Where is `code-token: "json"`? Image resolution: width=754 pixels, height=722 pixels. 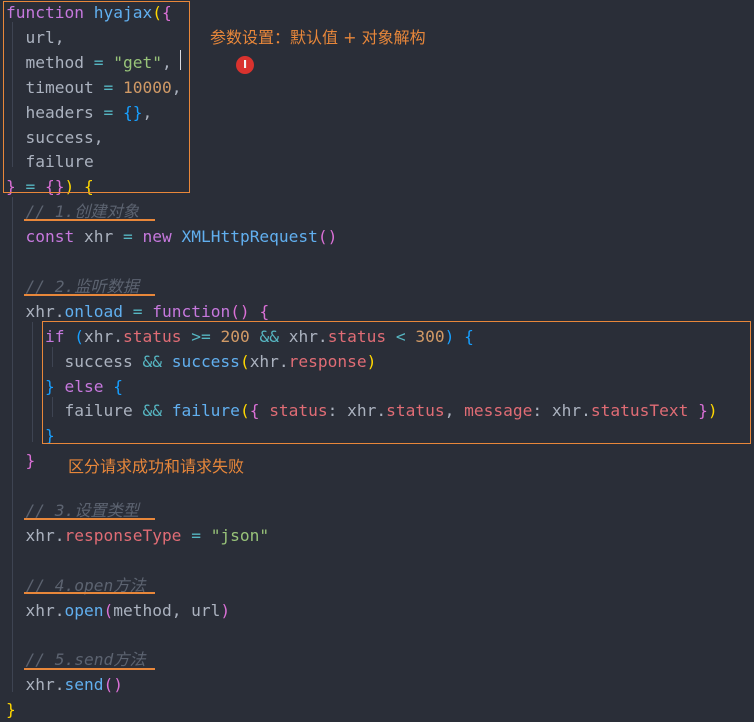
code-token: "json" is located at coordinates (240, 535).